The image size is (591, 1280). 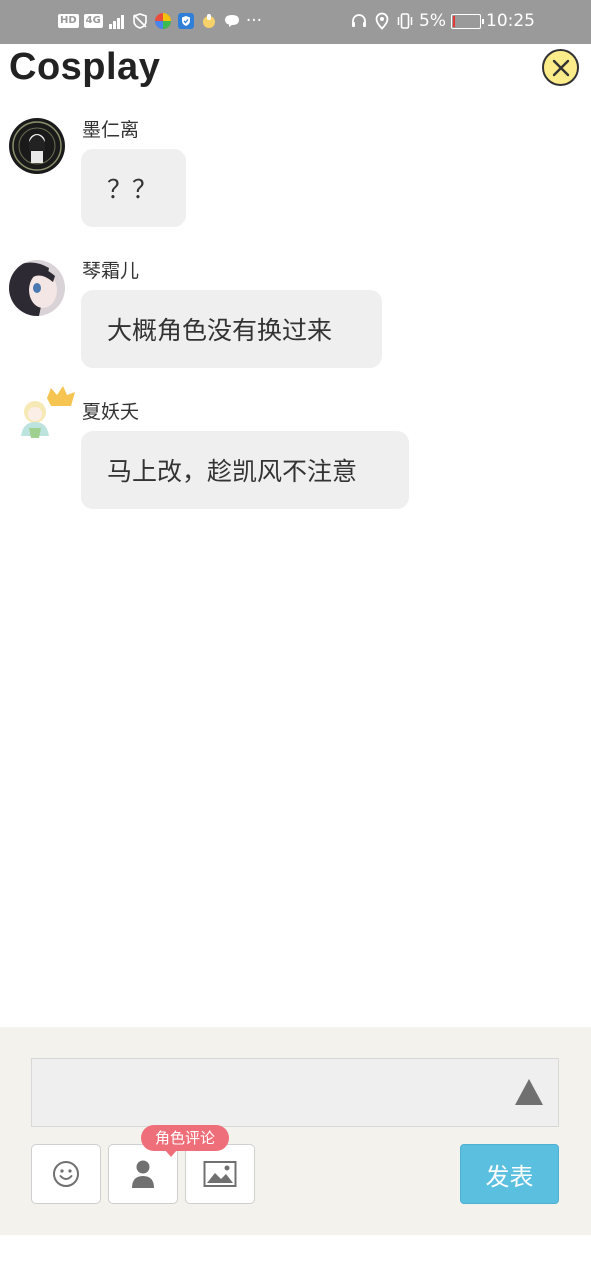 What do you see at coordinates (185, 21) in the screenshot?
I see `shield-check-icon` at bounding box center [185, 21].